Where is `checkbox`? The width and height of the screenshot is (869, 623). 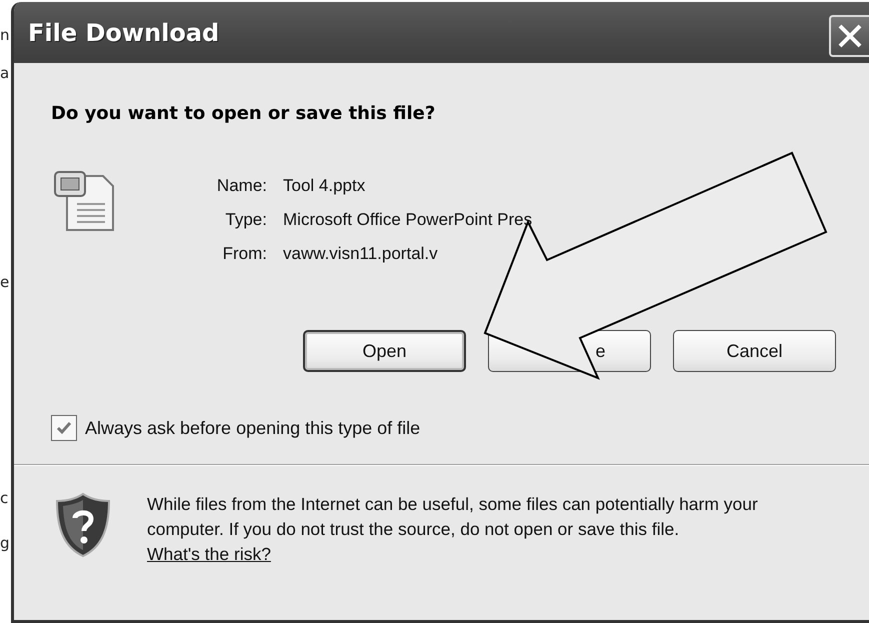 checkbox is located at coordinates (64, 428).